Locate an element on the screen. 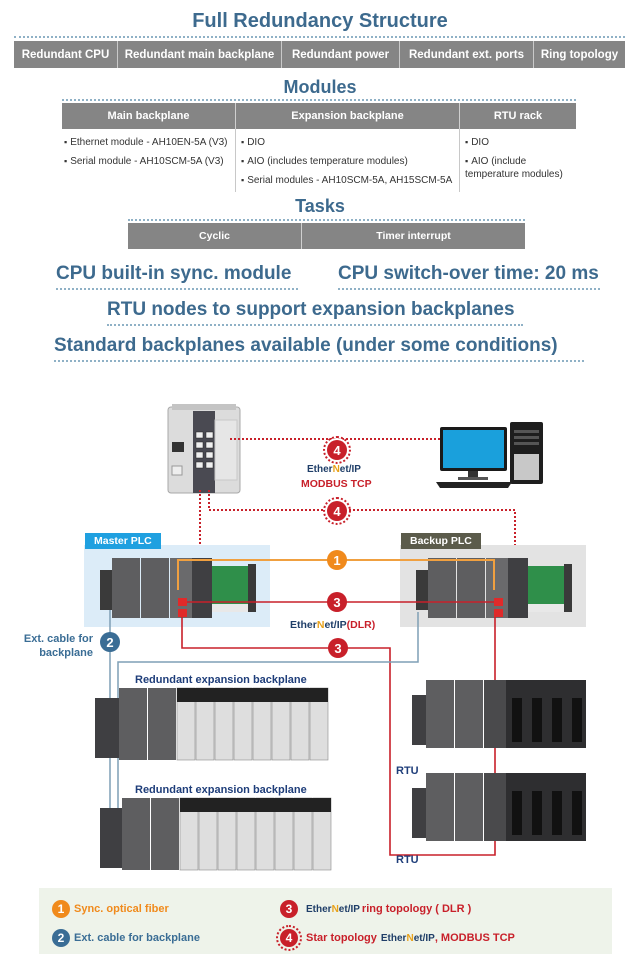 This screenshot has height=970, width=640. badge-4-icon: 4 is located at coordinates (289, 938).